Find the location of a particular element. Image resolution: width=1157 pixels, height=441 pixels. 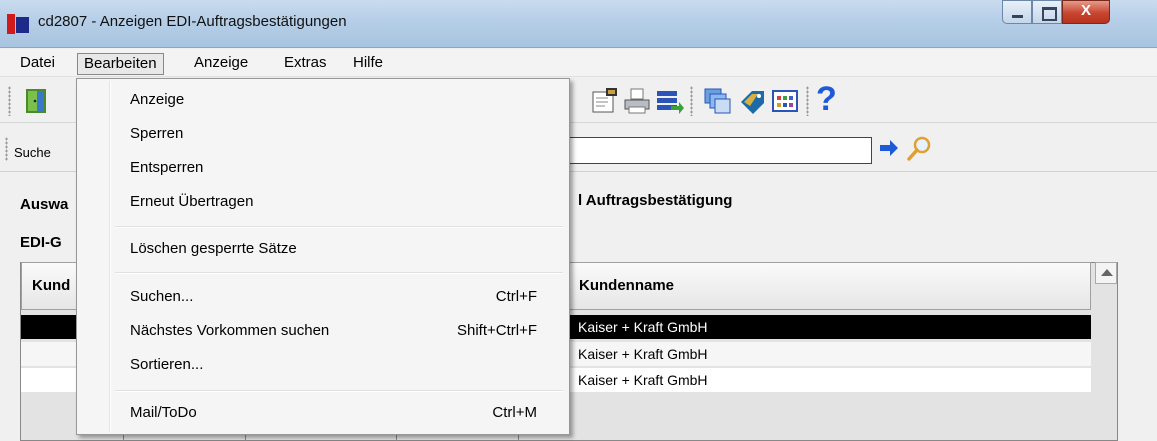

minimize-button is located at coordinates (1017, 12).